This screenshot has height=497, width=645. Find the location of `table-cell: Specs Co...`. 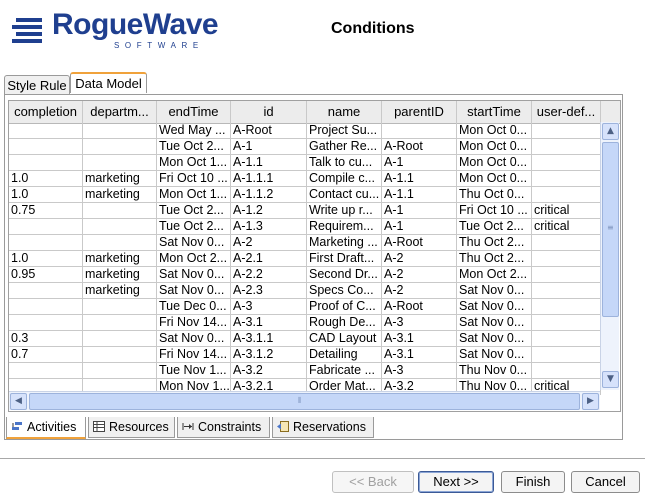

table-cell: Specs Co... is located at coordinates (344, 291).